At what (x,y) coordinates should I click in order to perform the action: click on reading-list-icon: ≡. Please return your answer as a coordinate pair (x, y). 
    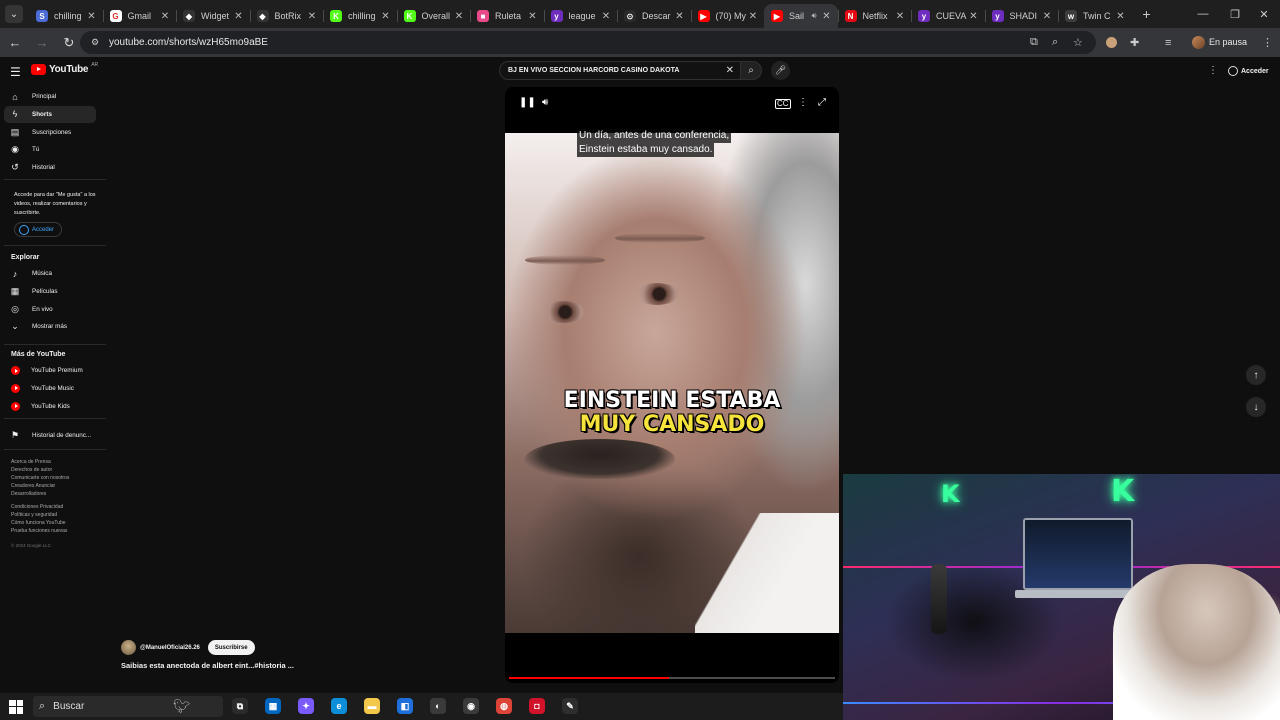
    Looking at the image, I should click on (1168, 42).